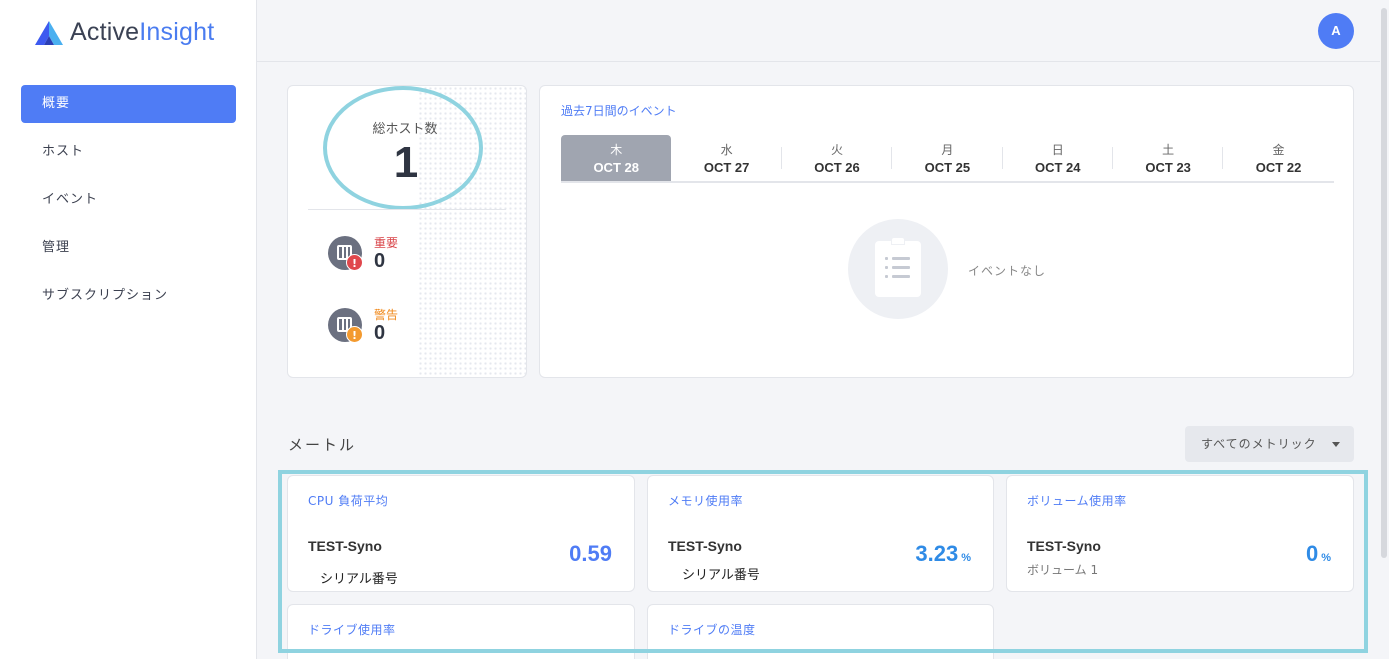  I want to click on tab-day-oct27: 水 OCT 27, so click(726, 158).